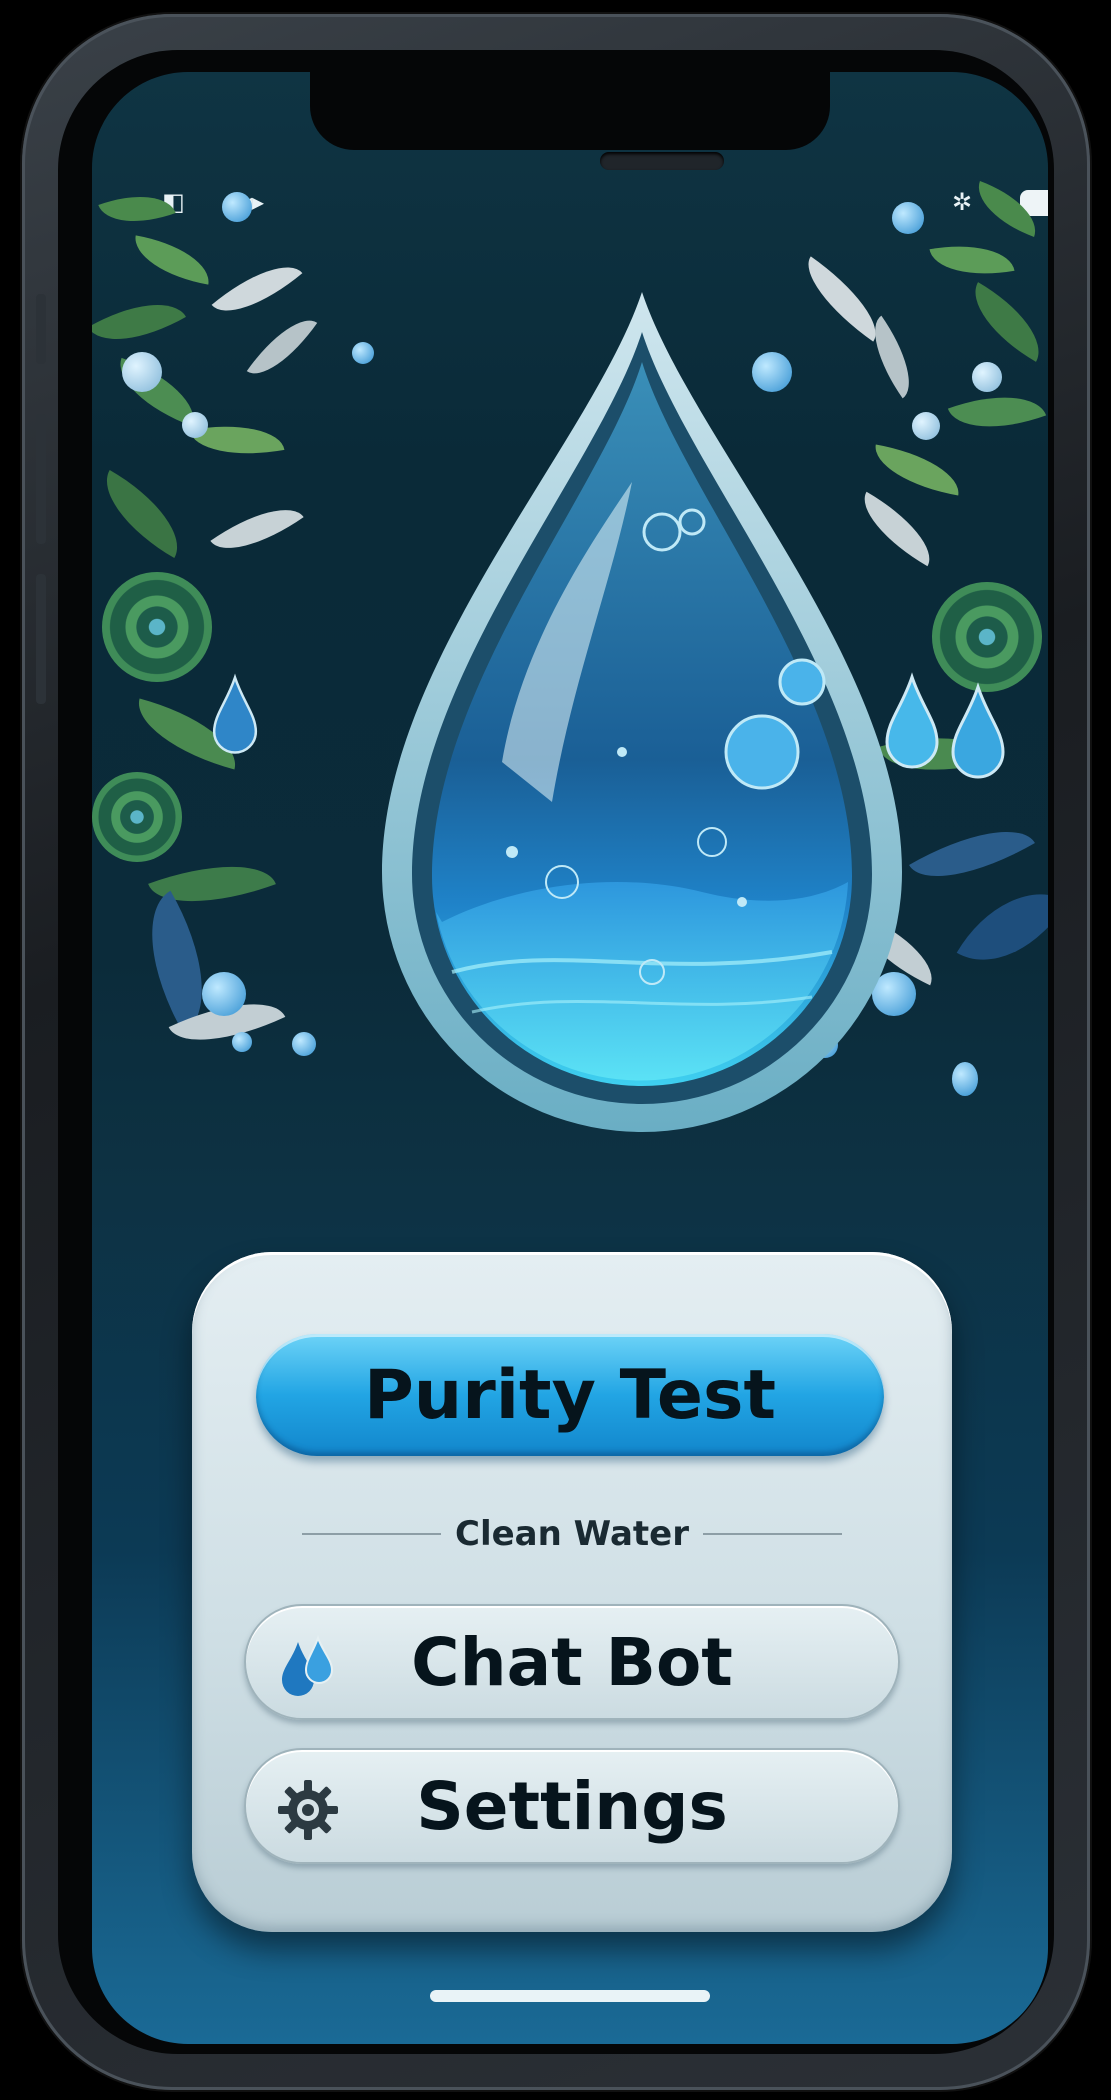  Describe the element at coordinates (662, 161) in the screenshot. I see `speaker` at that location.